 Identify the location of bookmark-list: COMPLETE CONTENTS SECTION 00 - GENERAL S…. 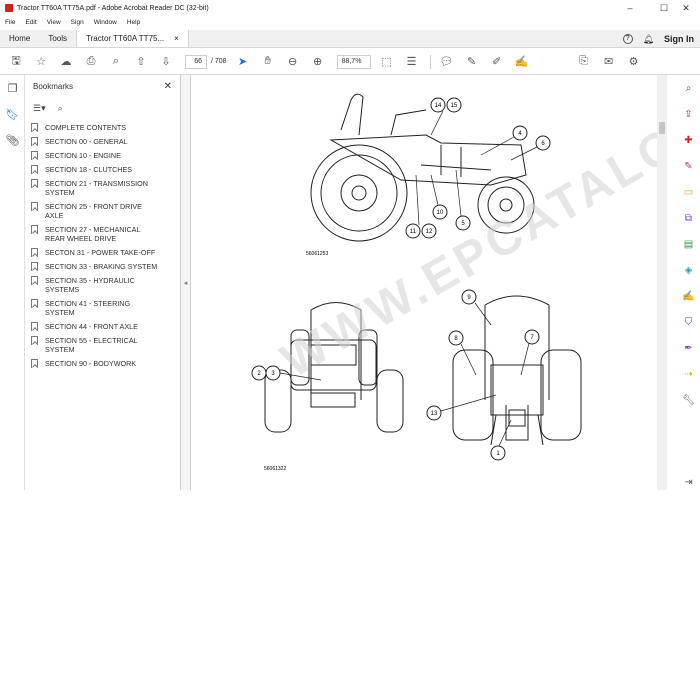
(102, 246).